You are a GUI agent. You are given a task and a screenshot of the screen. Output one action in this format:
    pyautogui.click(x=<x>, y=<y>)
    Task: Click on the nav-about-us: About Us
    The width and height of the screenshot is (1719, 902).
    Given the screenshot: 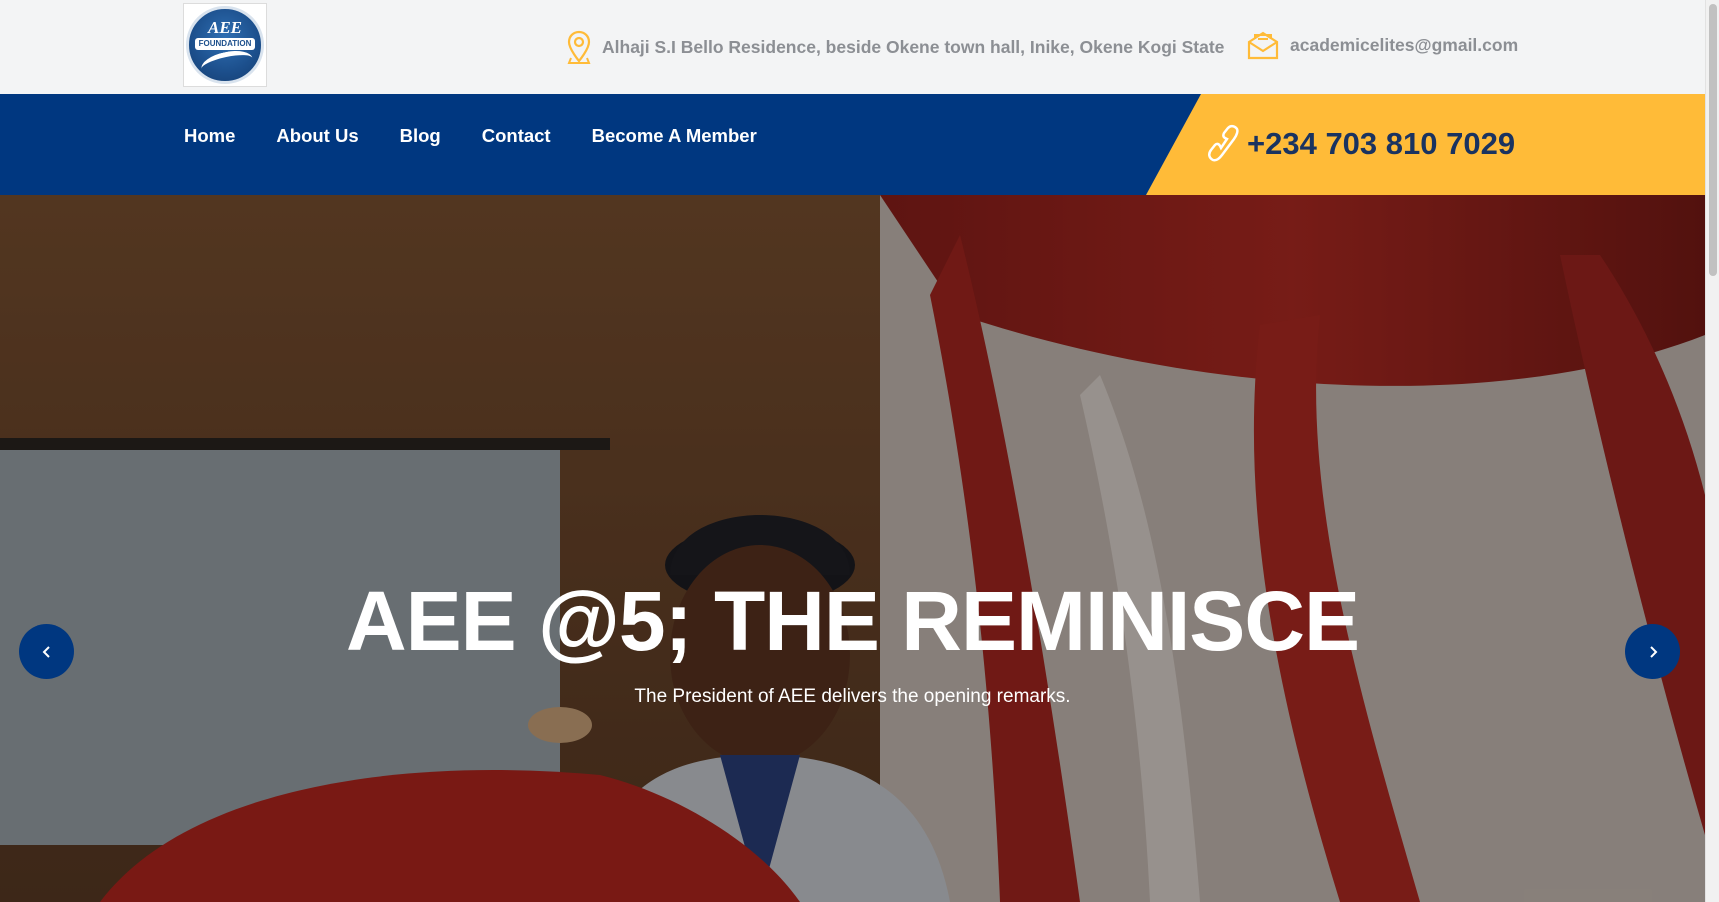 What is the action you would take?
    pyautogui.click(x=317, y=136)
    